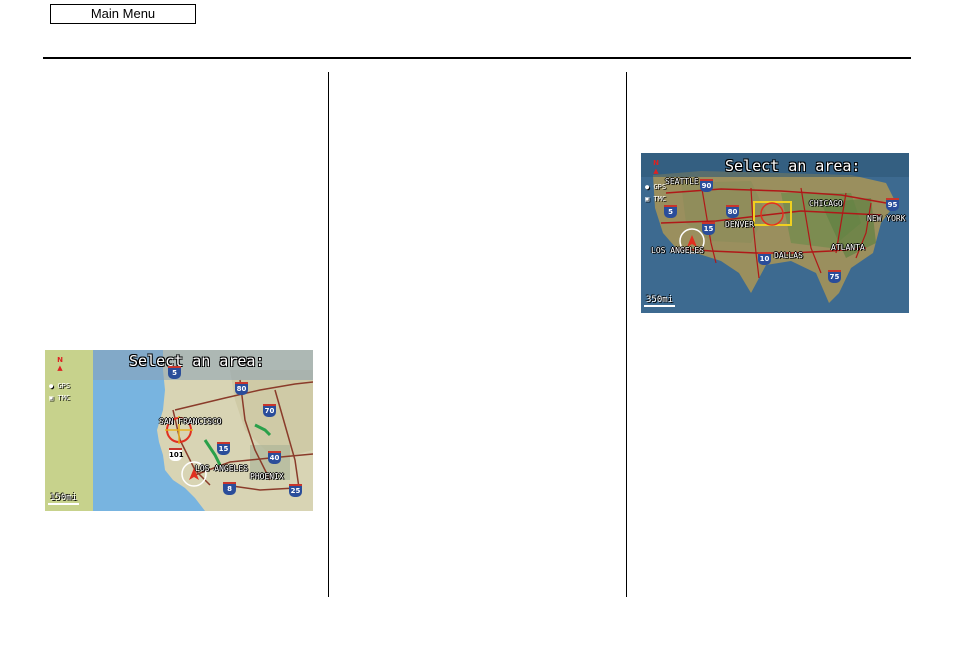  Describe the element at coordinates (69, 430) in the screenshot. I see `map-west-sidebar` at that location.